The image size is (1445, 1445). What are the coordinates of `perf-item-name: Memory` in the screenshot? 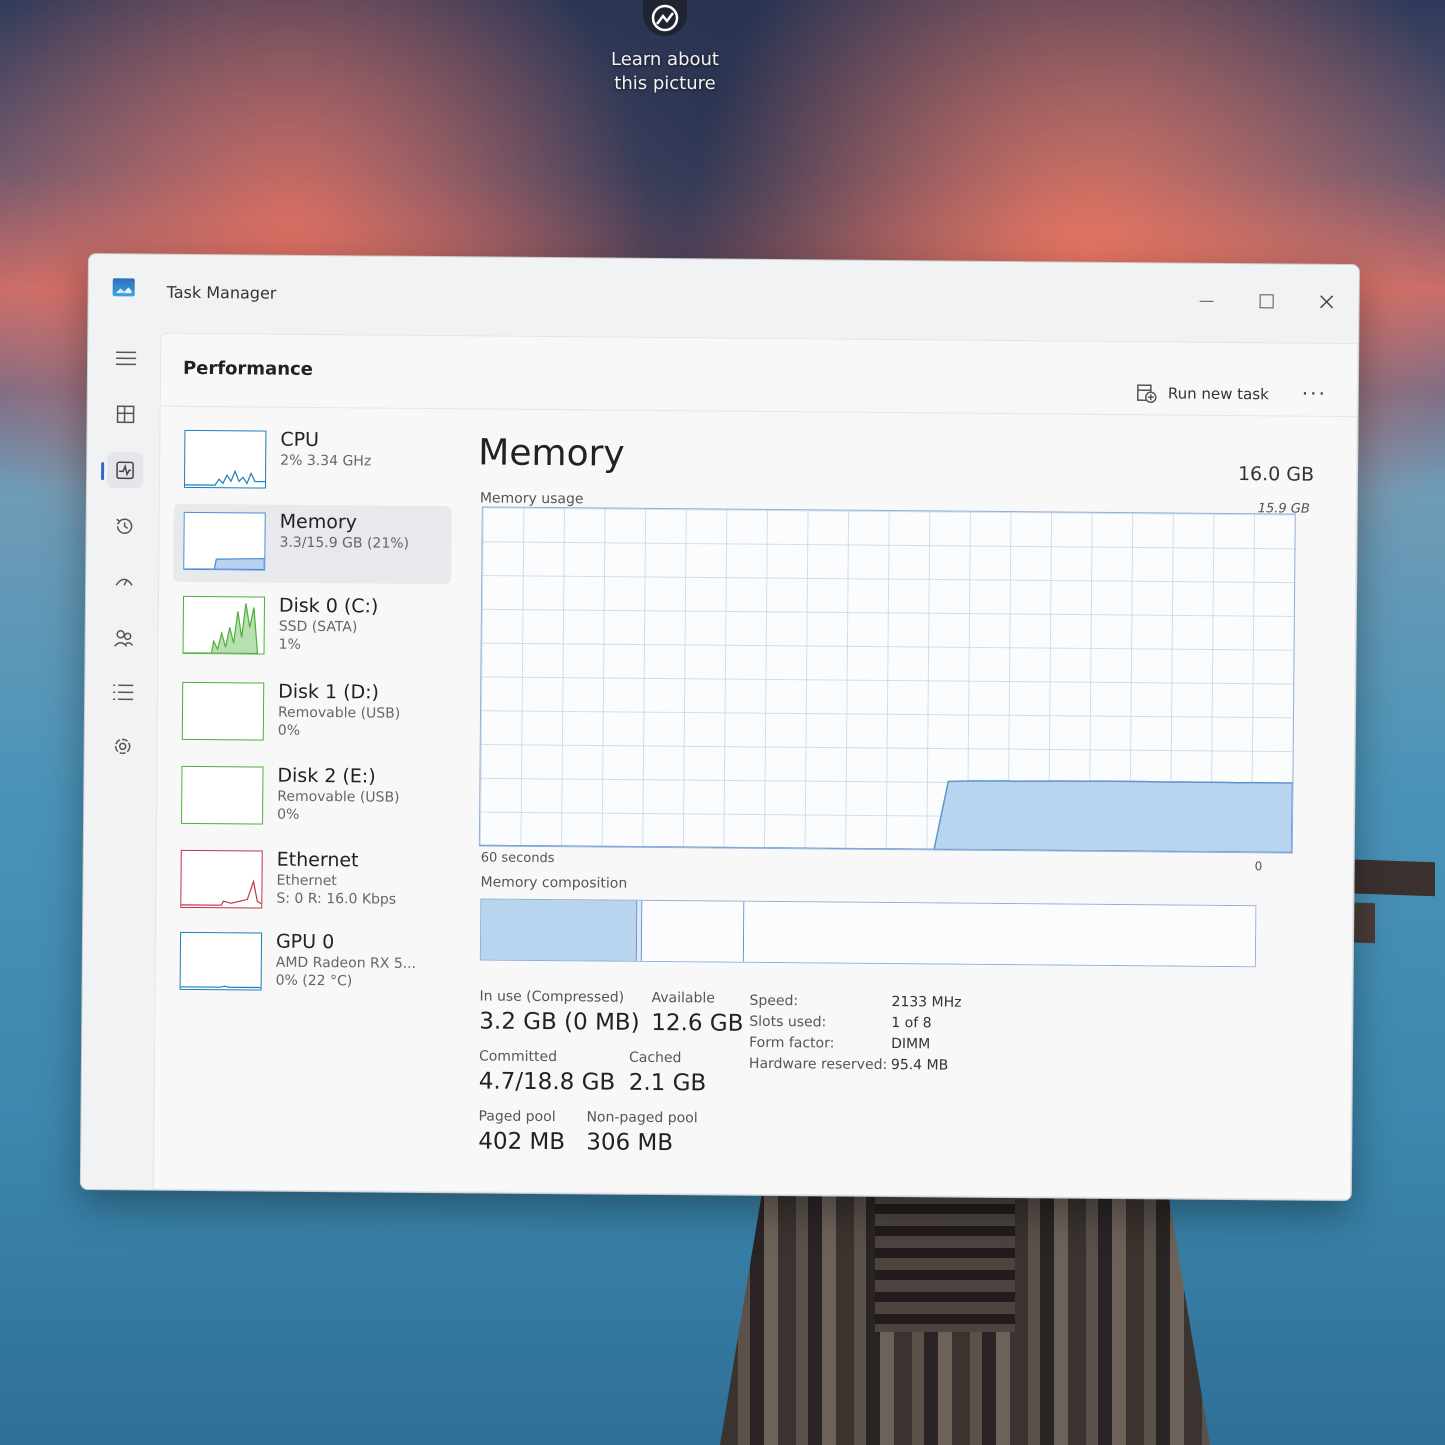 It's located at (318, 522).